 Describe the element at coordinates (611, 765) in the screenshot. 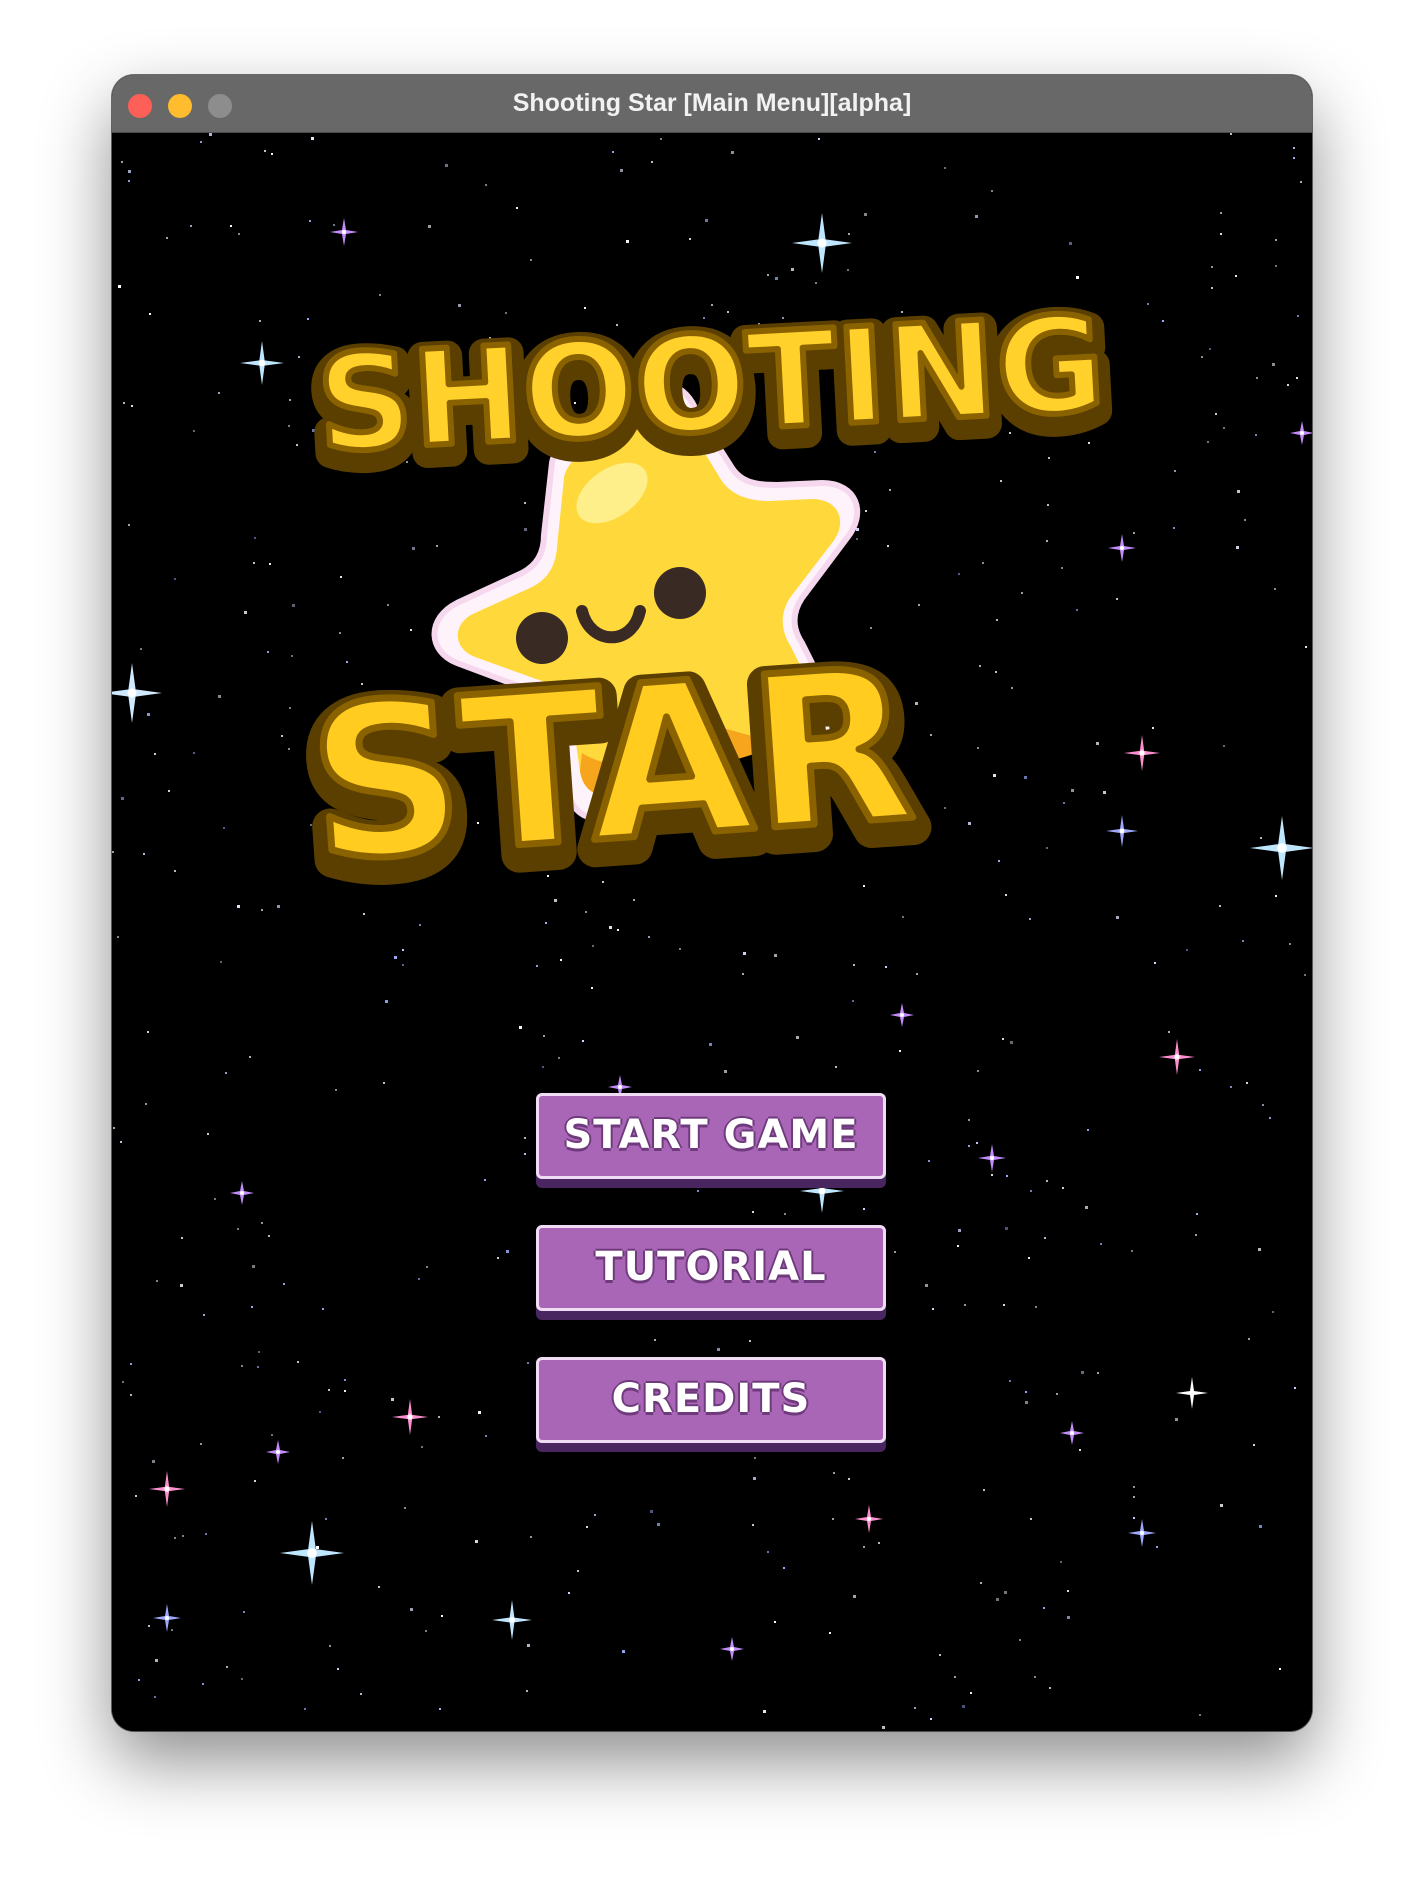

I see `logo-line2: STAR` at that location.